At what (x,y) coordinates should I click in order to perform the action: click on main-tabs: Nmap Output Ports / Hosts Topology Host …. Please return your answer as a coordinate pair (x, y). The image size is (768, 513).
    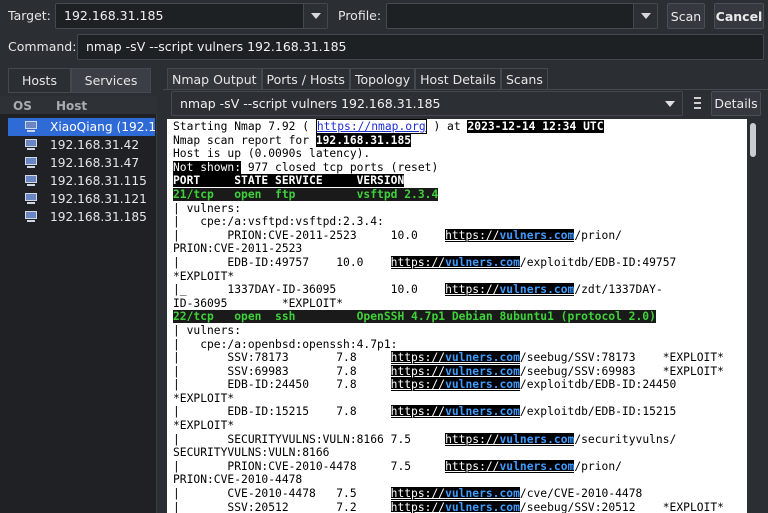
    Looking at the image, I should click on (357, 78).